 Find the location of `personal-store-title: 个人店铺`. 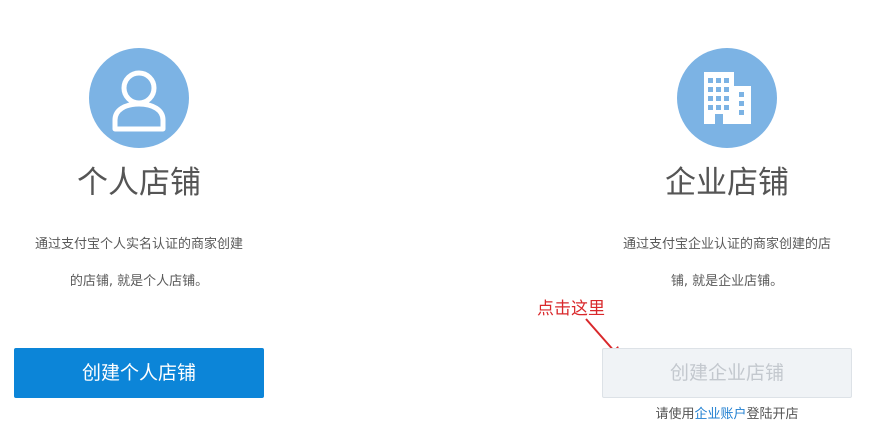

personal-store-title: 个人店铺 is located at coordinates (139, 183).